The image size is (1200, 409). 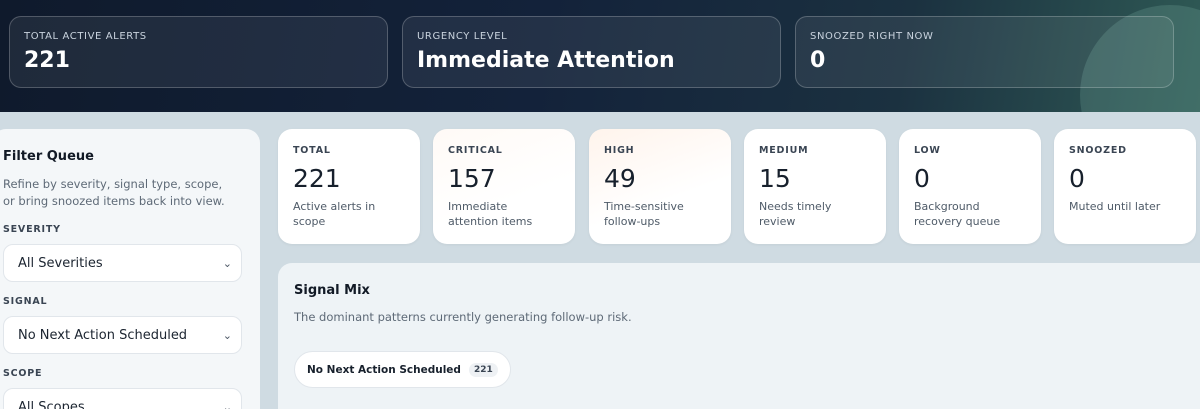 What do you see at coordinates (815, 186) in the screenshot?
I see `severity-card-medium: MEDIUM 15 Needs timely review` at bounding box center [815, 186].